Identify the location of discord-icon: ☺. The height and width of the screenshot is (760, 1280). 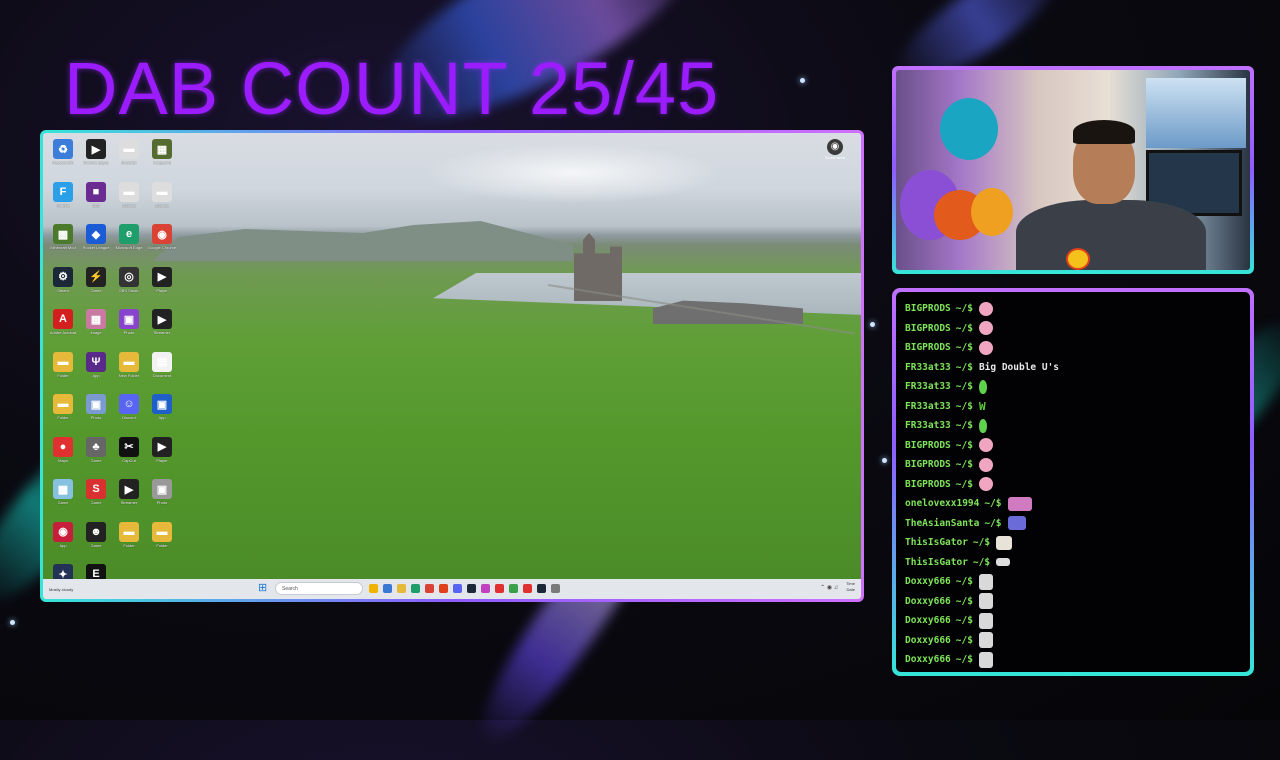
(129, 404).